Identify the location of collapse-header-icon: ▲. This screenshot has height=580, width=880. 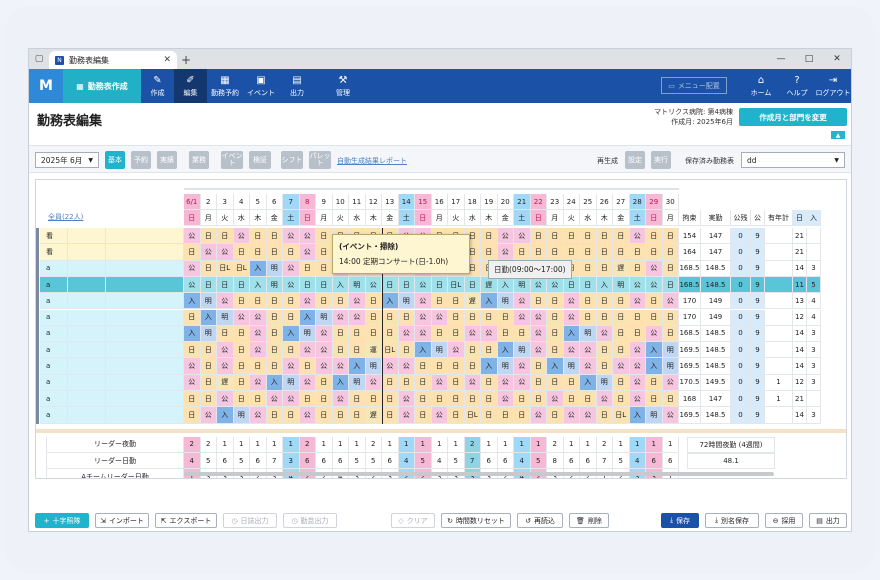
(838, 135).